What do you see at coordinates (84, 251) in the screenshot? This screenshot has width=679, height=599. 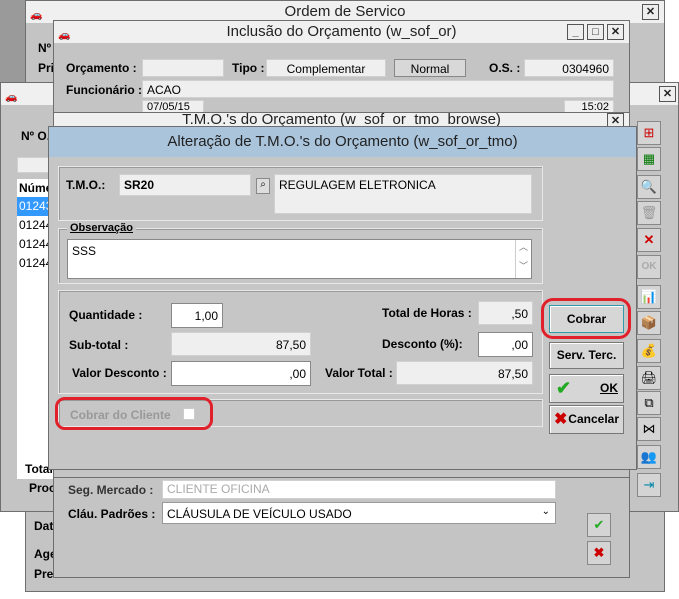 I see `observacao-value: SSS` at bounding box center [84, 251].